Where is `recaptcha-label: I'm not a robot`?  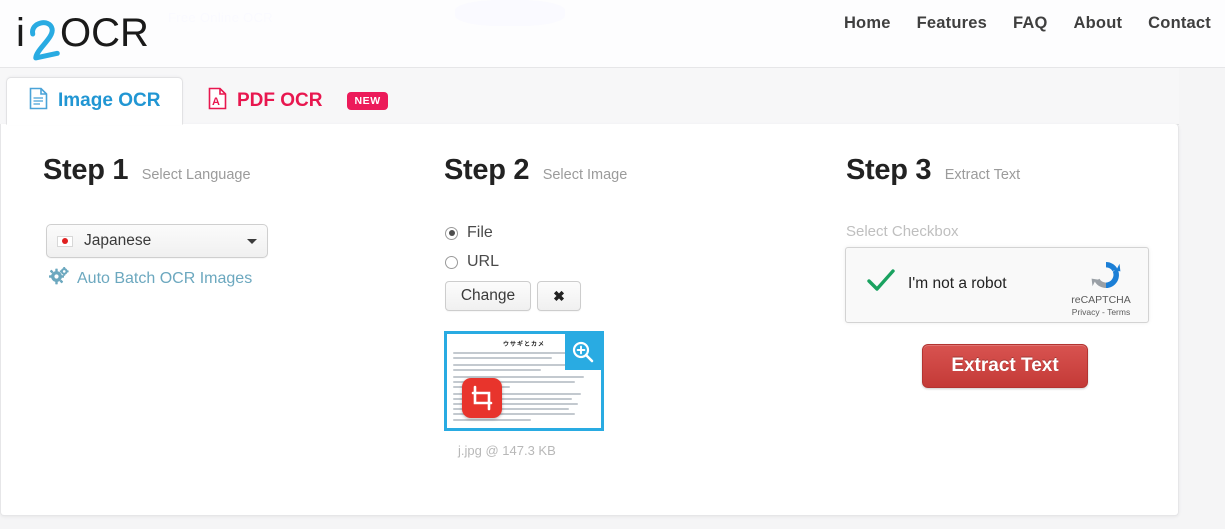 recaptcha-label: I'm not a robot is located at coordinates (957, 283).